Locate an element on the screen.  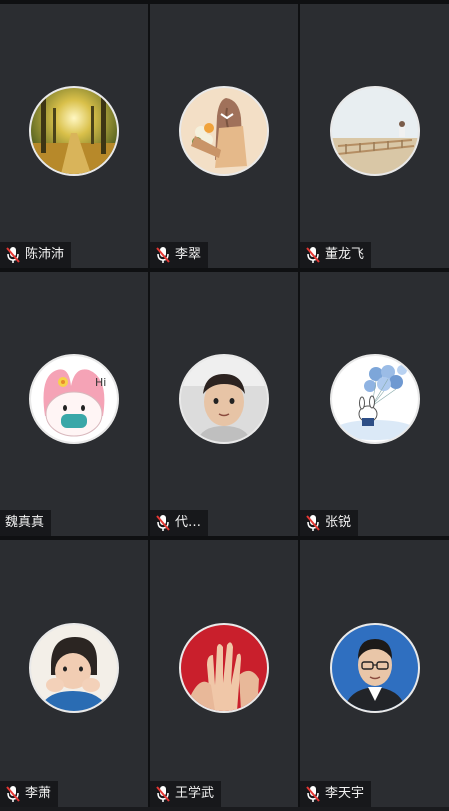
participant-name: 王学武 is located at coordinates (195, 793).